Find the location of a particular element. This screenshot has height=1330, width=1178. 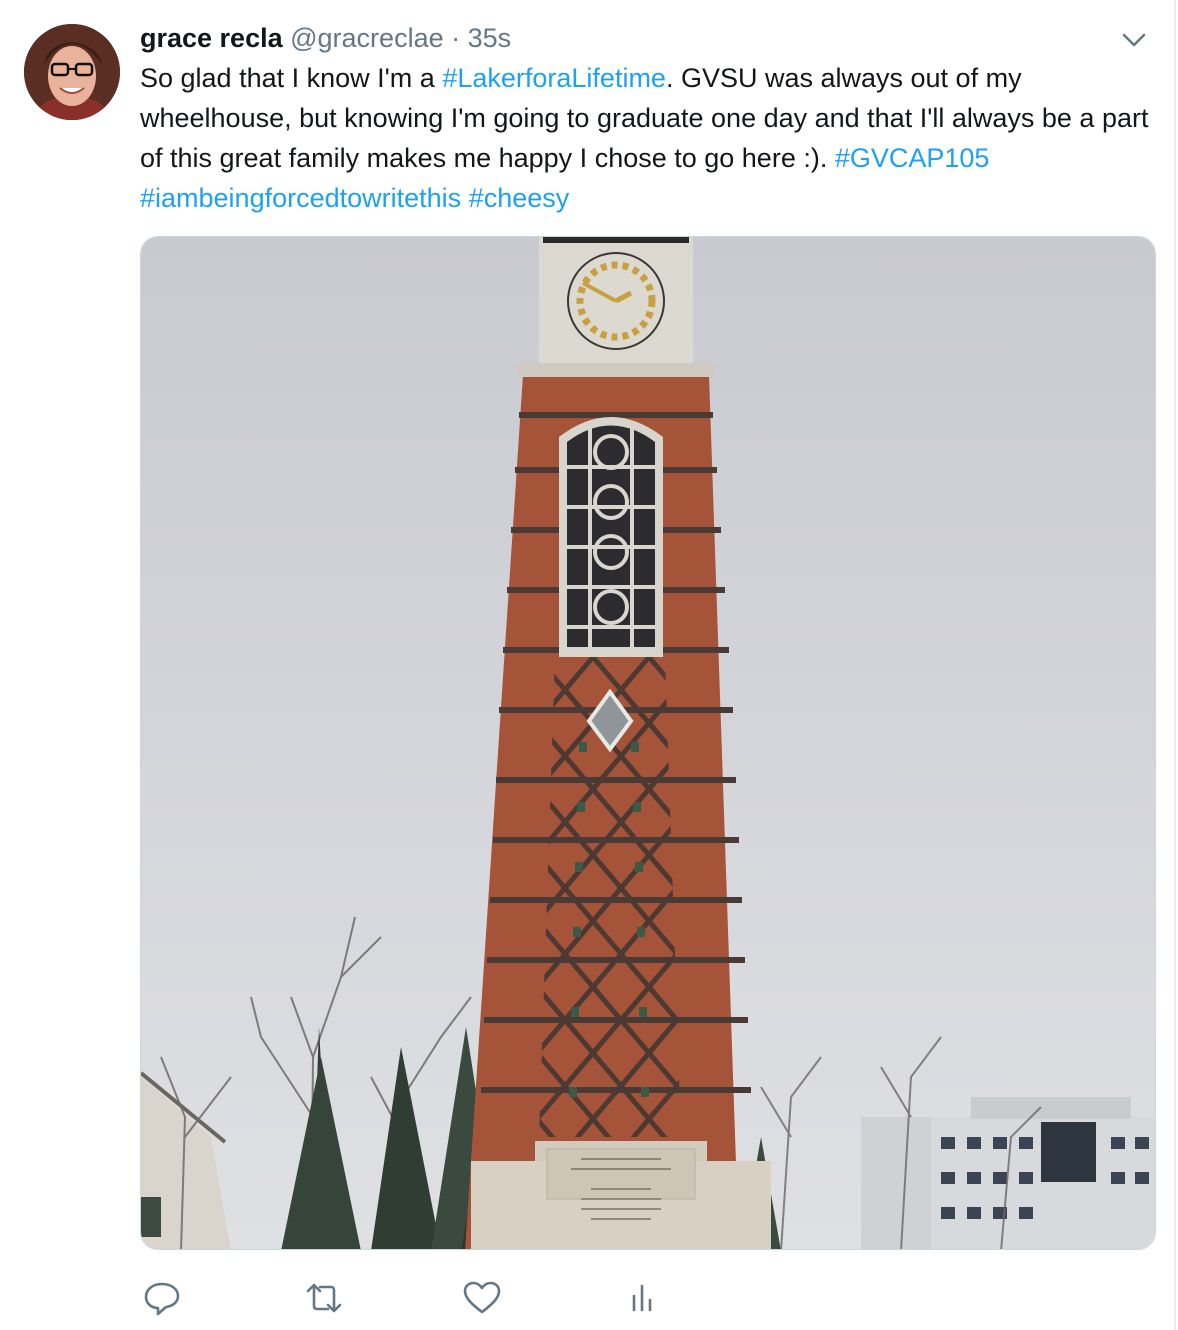

hashtag-link: #cheesy is located at coordinates (519, 198).